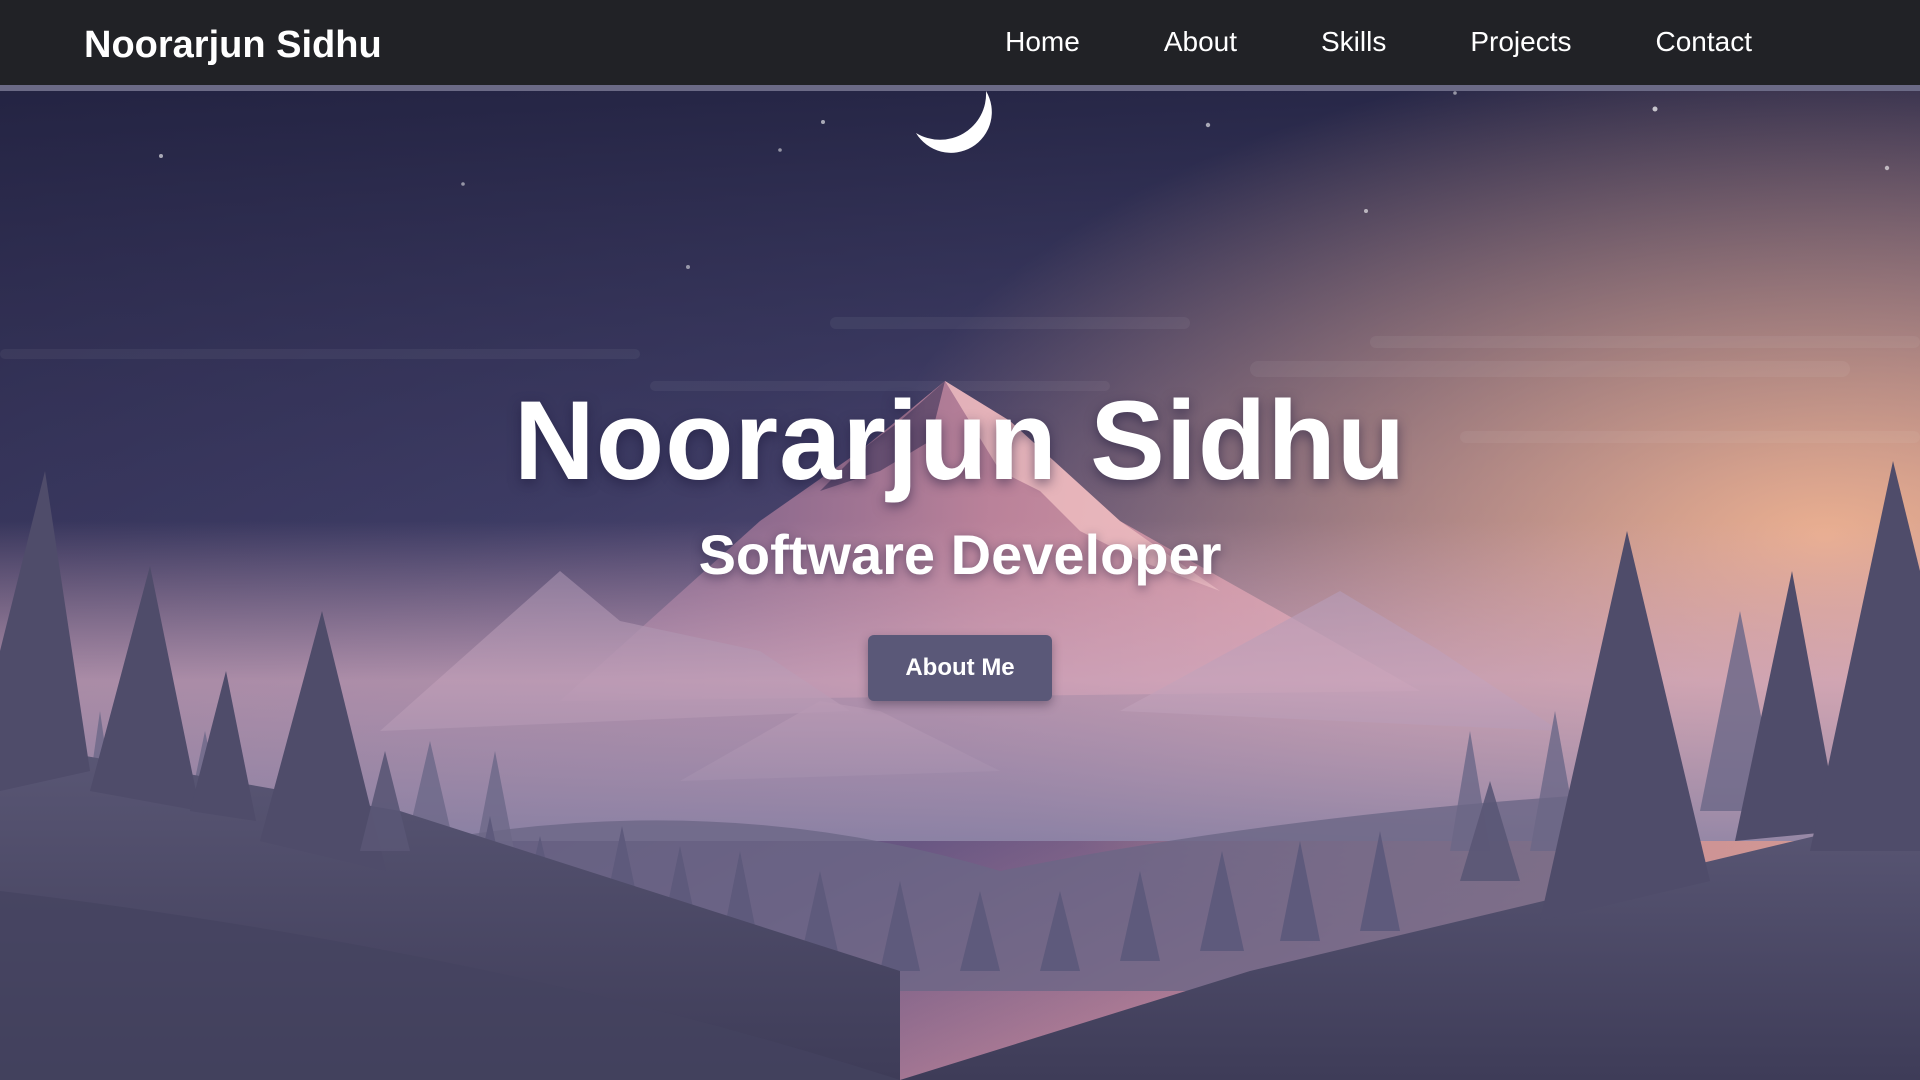 The image size is (1920, 1080). What do you see at coordinates (960, 554) in the screenshot?
I see `hero-subtitle: Software Developer` at bounding box center [960, 554].